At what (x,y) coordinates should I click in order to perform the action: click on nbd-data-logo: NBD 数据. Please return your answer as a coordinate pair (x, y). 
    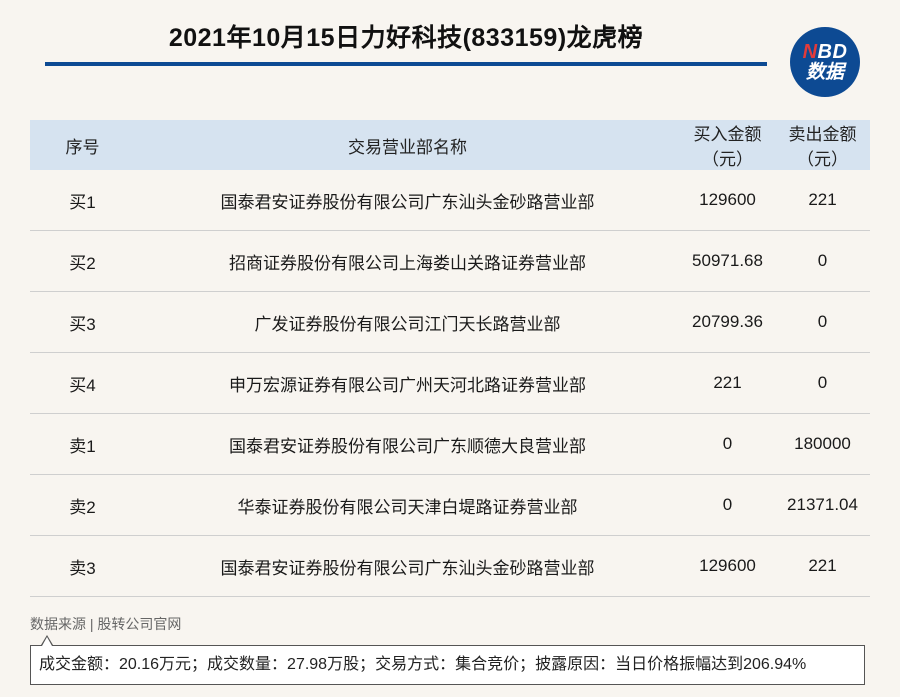
    Looking at the image, I should click on (825, 62).